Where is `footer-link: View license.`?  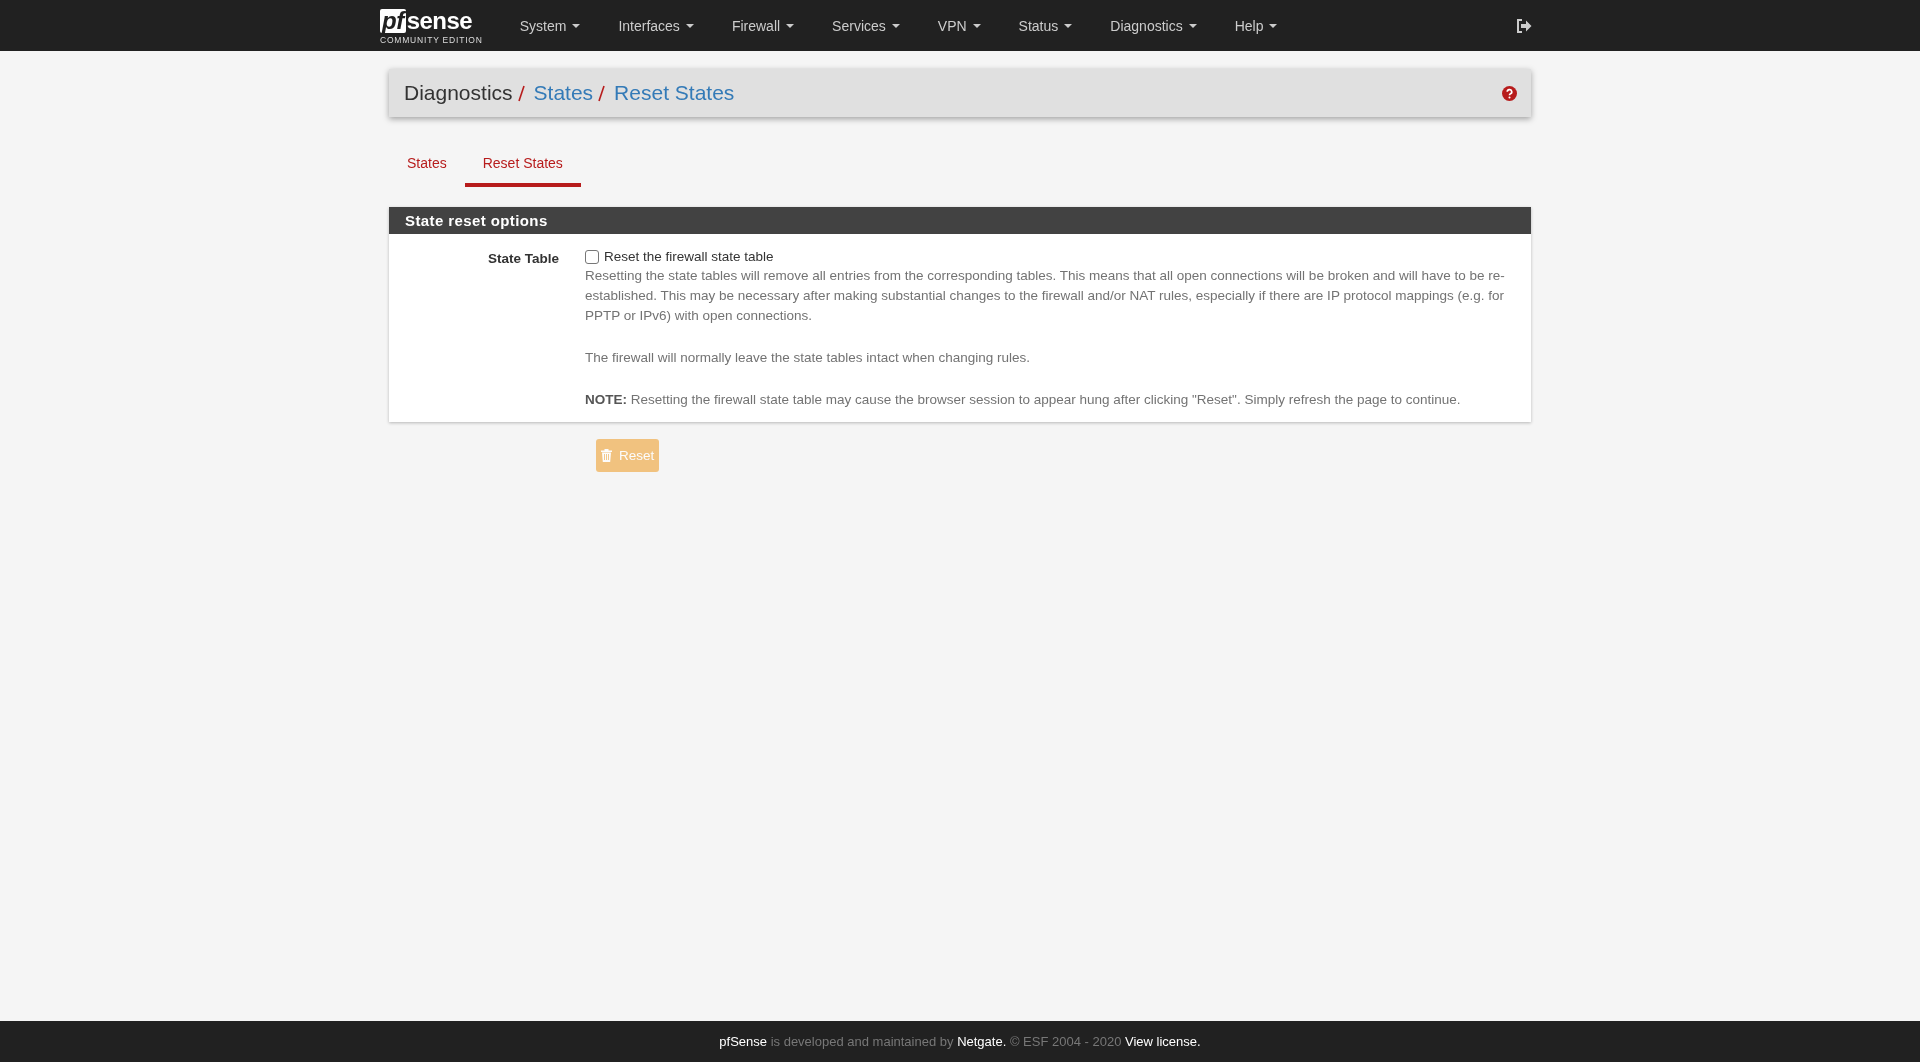 footer-link: View license. is located at coordinates (1163, 1041).